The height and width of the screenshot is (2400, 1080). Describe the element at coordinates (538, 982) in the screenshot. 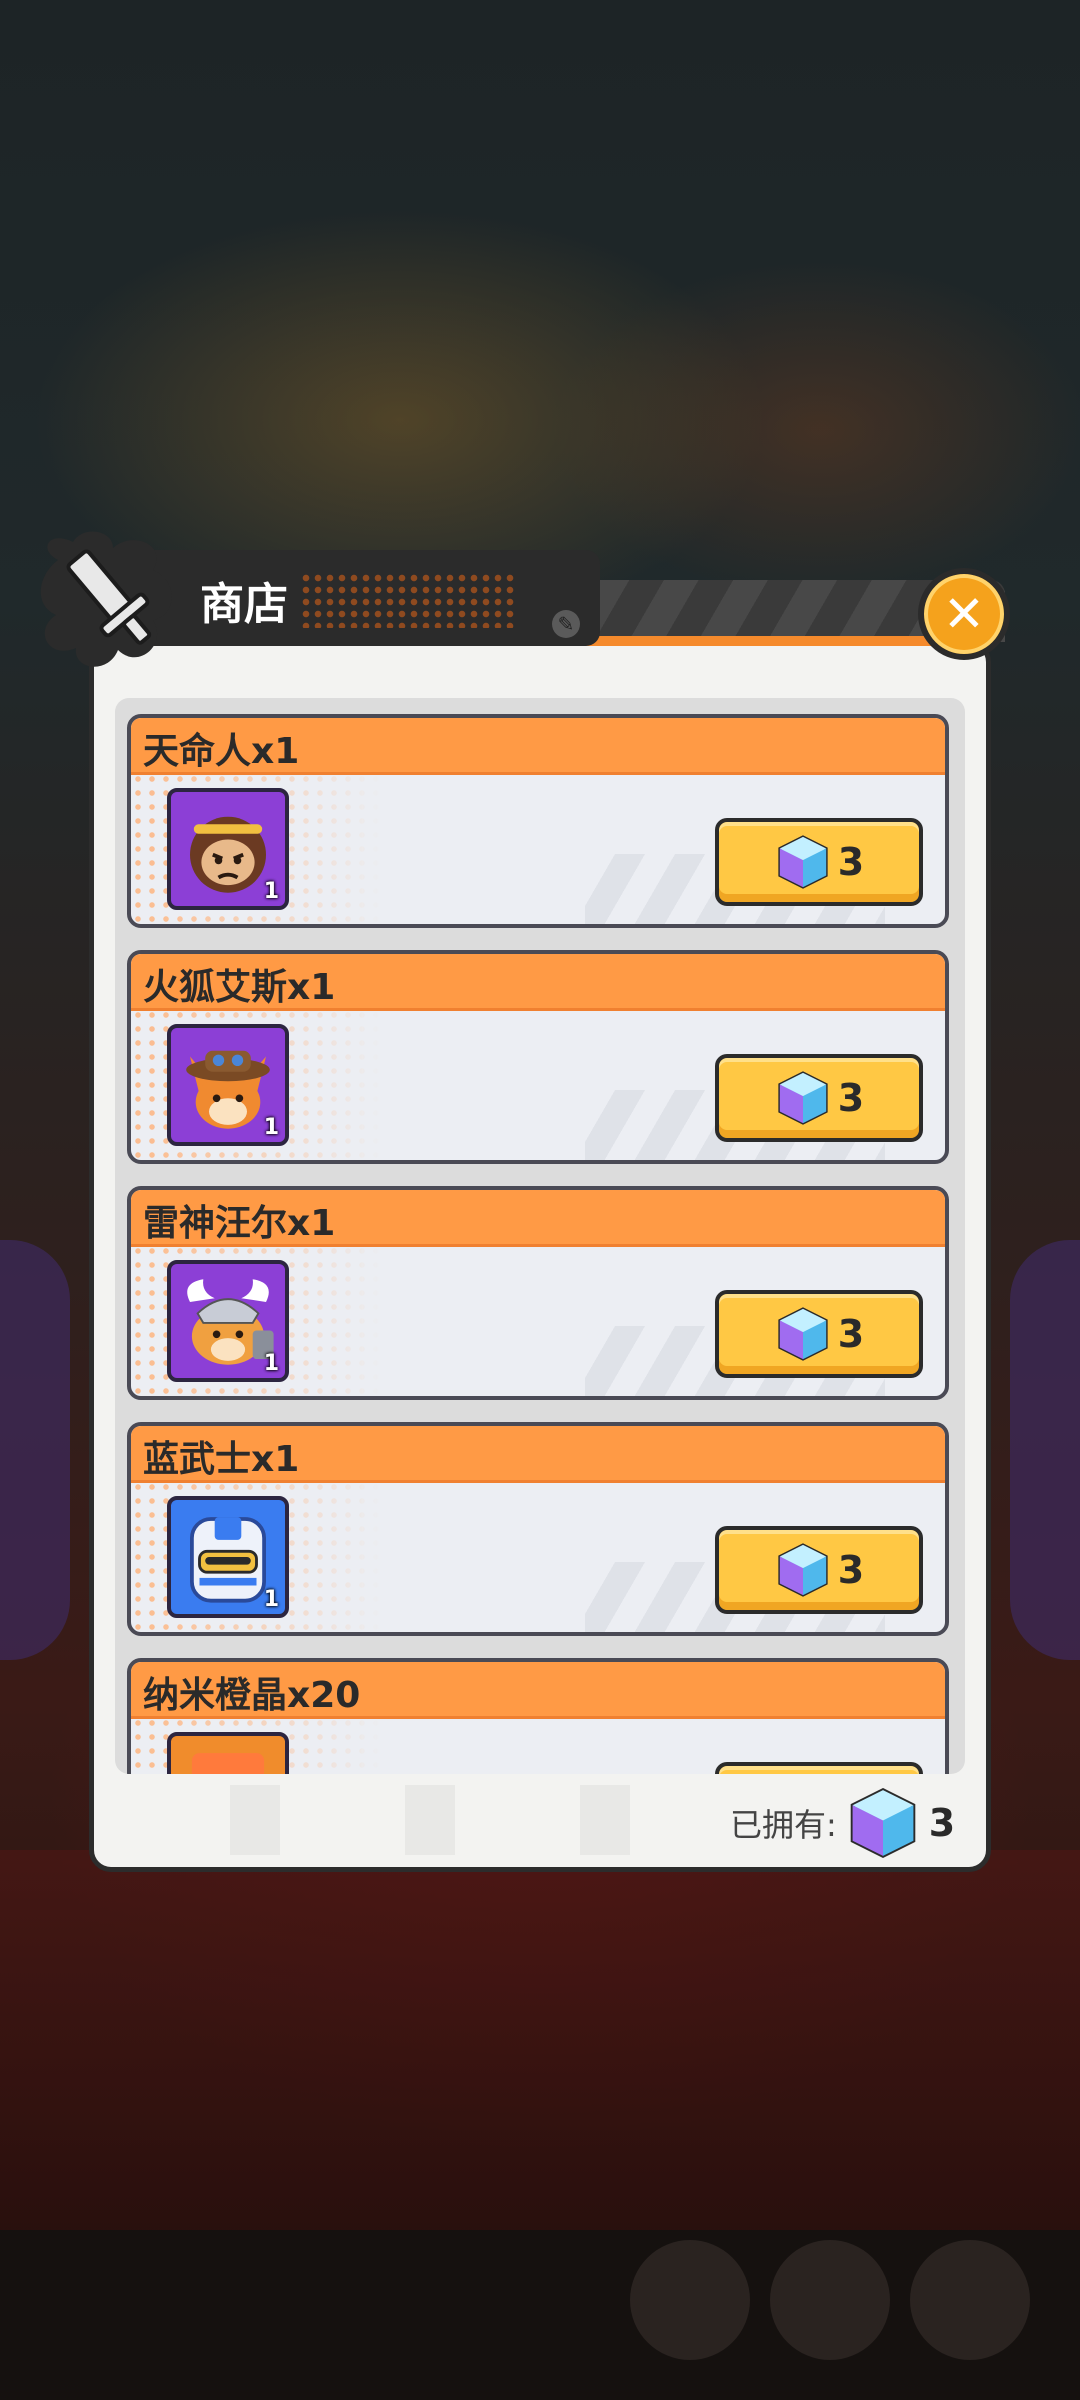

I see `item-header: 火狐艾斯x1` at that location.